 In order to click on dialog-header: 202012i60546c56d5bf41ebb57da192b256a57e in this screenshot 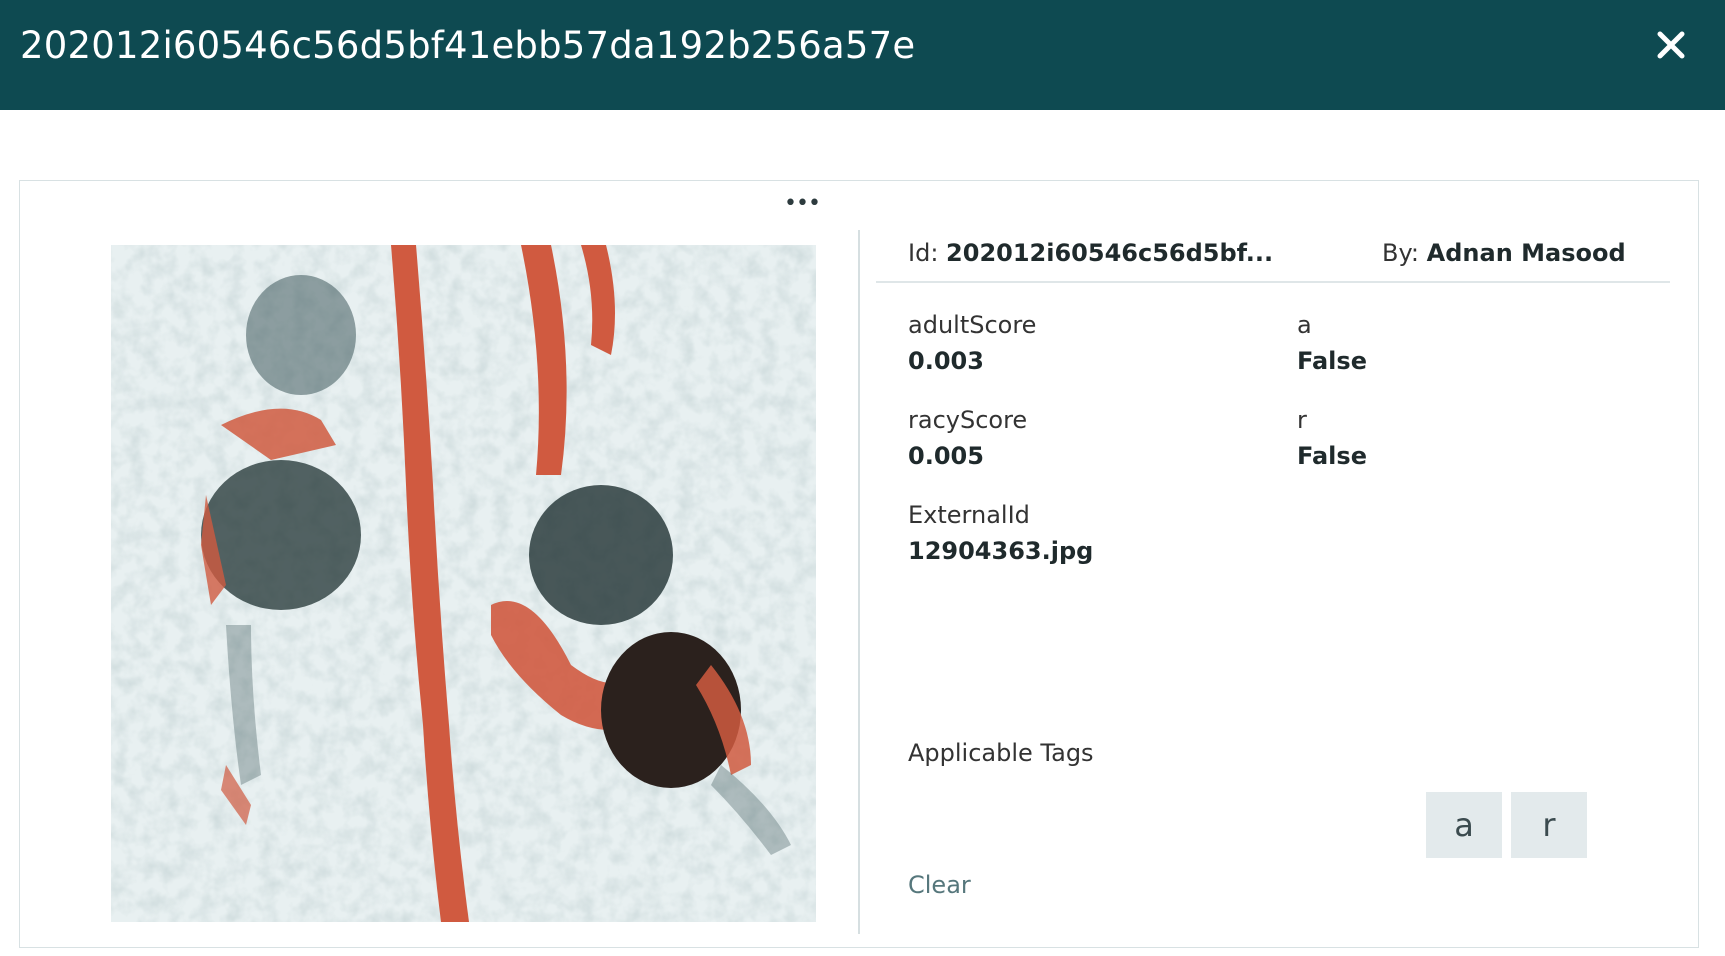, I will do `click(862, 55)`.